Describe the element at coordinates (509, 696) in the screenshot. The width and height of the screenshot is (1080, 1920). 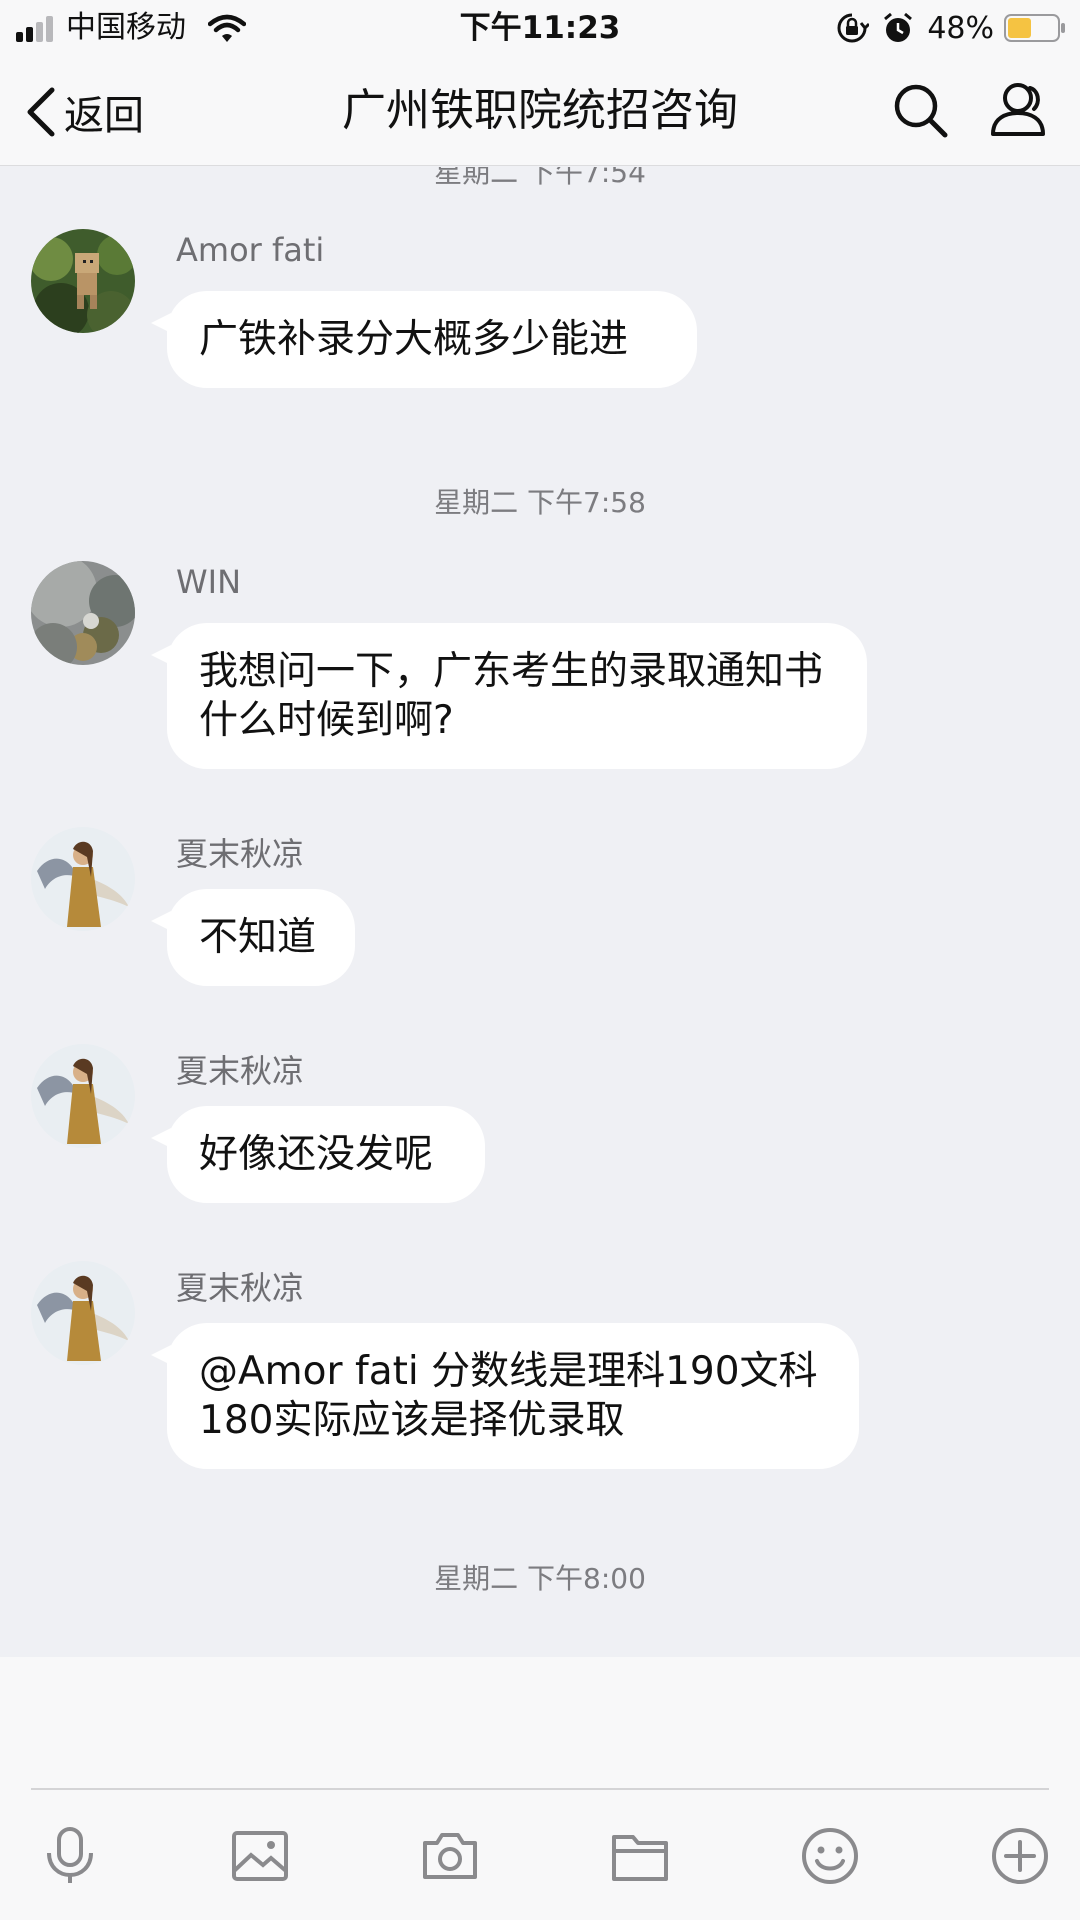
I see `message-bubble: 我想问一下，广东考生的录取通知书什么时候到啊?` at that location.